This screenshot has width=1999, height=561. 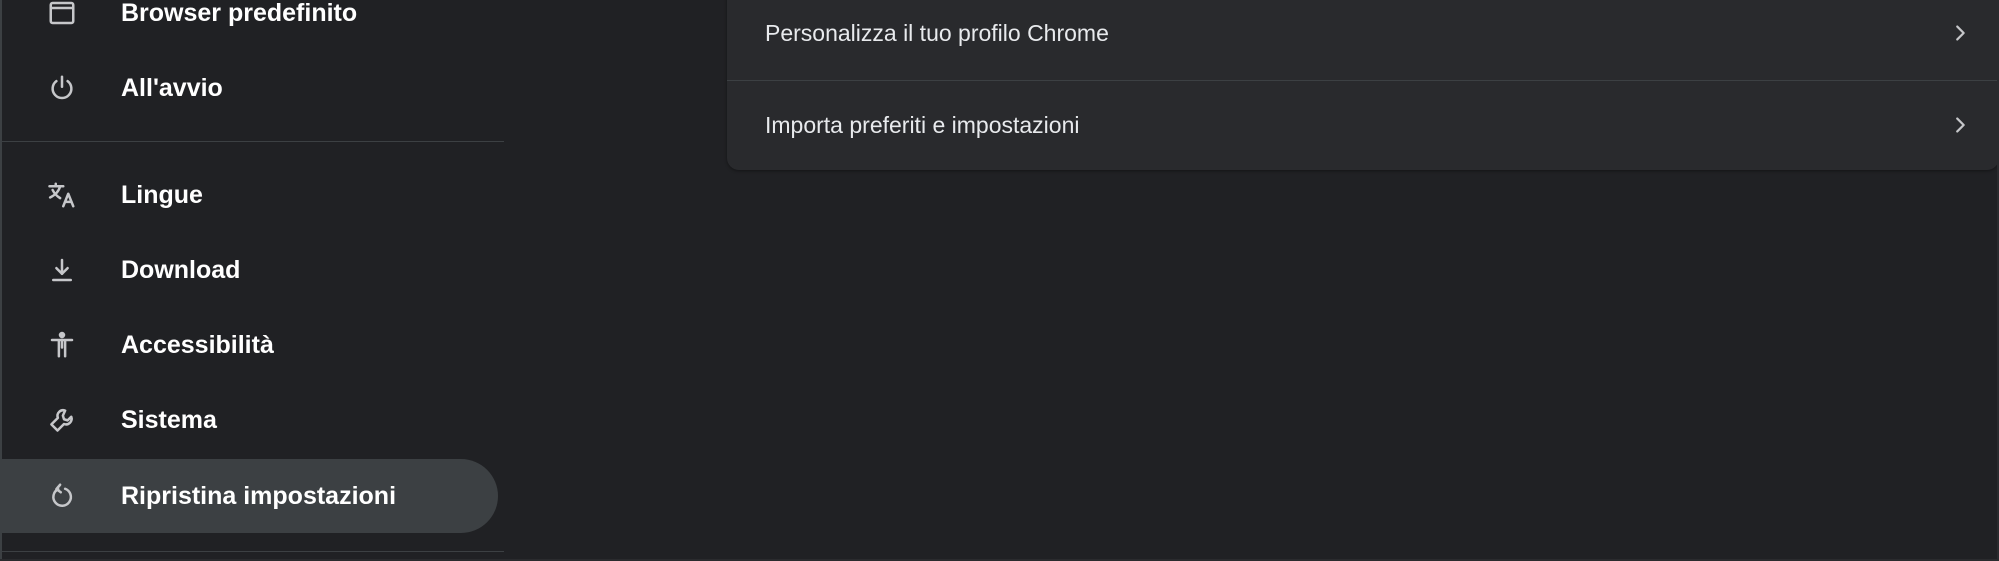 I want to click on power-icon, so click(x=62, y=88).